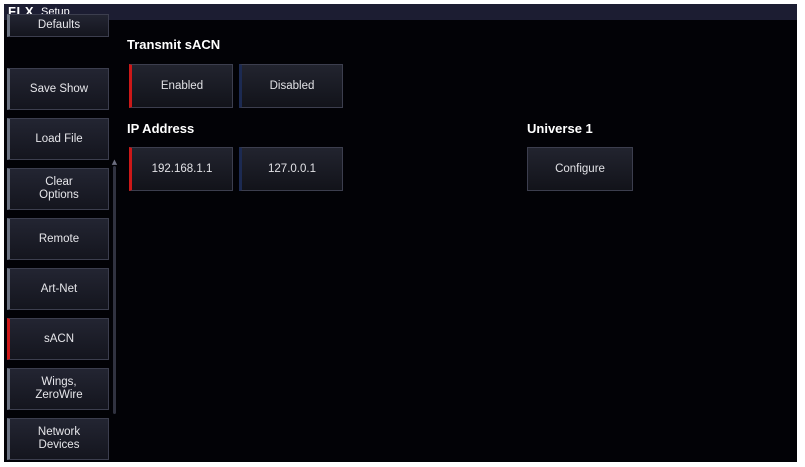 Image resolution: width=805 pixels, height=467 pixels. Describe the element at coordinates (400, 12) in the screenshot. I see `title-bar: FLX Setup` at that location.